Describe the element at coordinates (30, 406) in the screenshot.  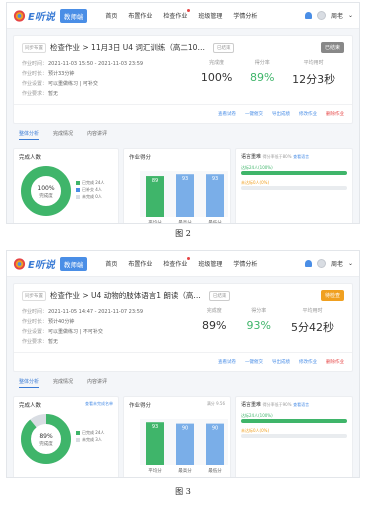
I see `card-title-text: 完成人数` at that location.